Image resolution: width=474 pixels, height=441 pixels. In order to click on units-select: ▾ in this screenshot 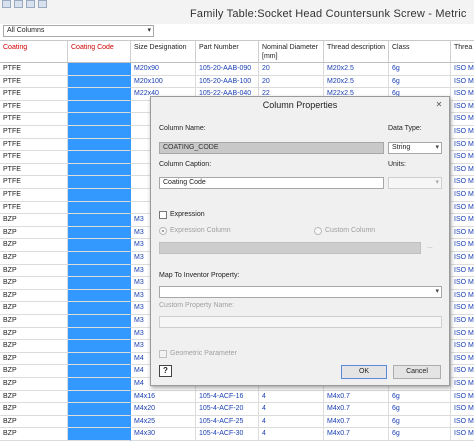, I will do `click(415, 183)`.